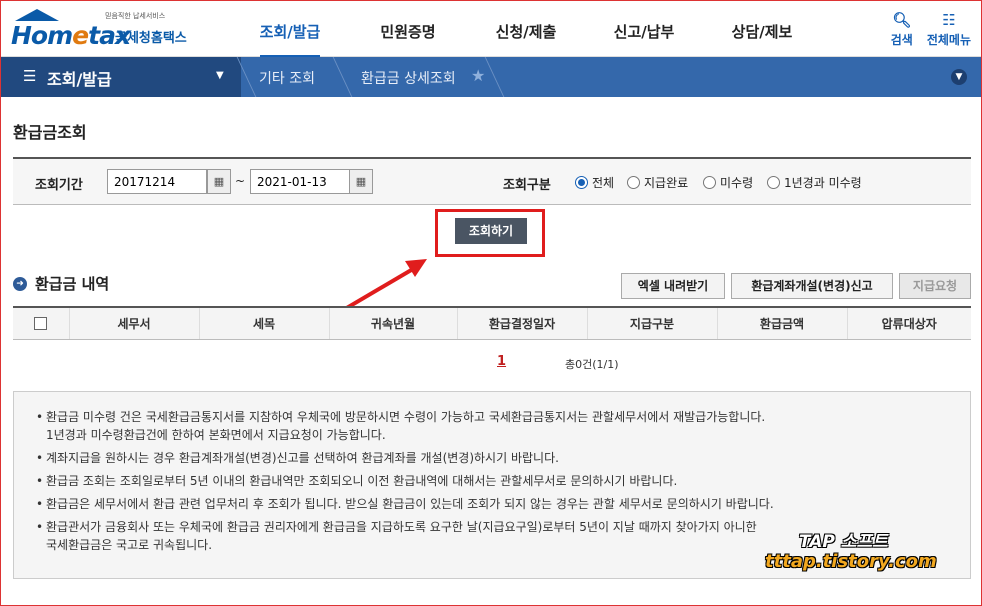  I want to click on utility-menu: 🔍︎ 검색 ☷ 전체메뉴, so click(931, 29).